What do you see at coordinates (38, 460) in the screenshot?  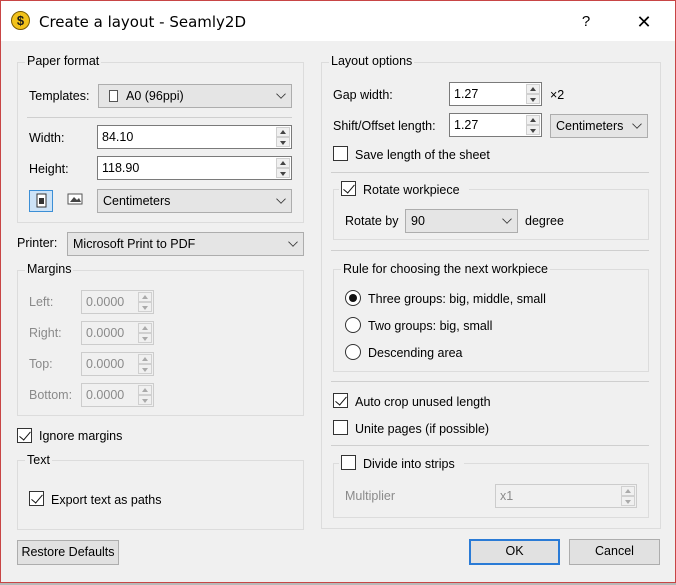 I see `text-group-title: Text` at bounding box center [38, 460].